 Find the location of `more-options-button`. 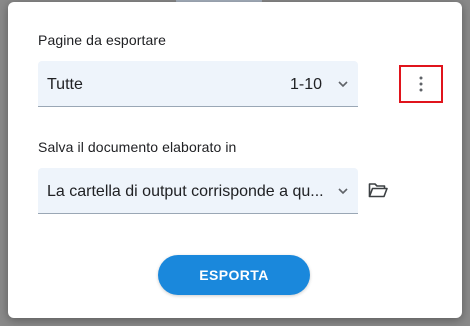

more-options-button is located at coordinates (421, 84).